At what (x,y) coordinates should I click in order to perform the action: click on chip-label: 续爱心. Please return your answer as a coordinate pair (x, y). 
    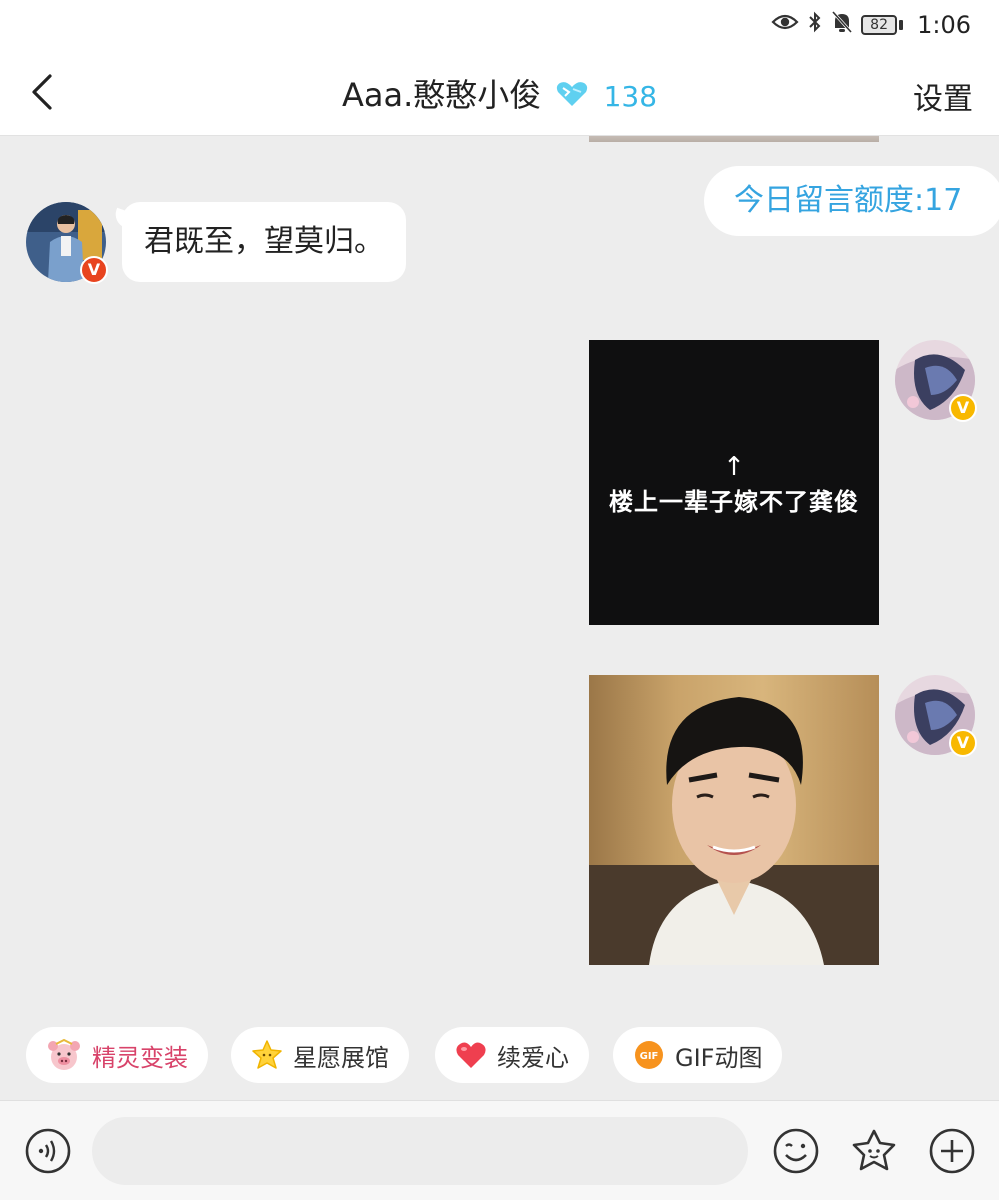
    Looking at the image, I should click on (533, 1057).